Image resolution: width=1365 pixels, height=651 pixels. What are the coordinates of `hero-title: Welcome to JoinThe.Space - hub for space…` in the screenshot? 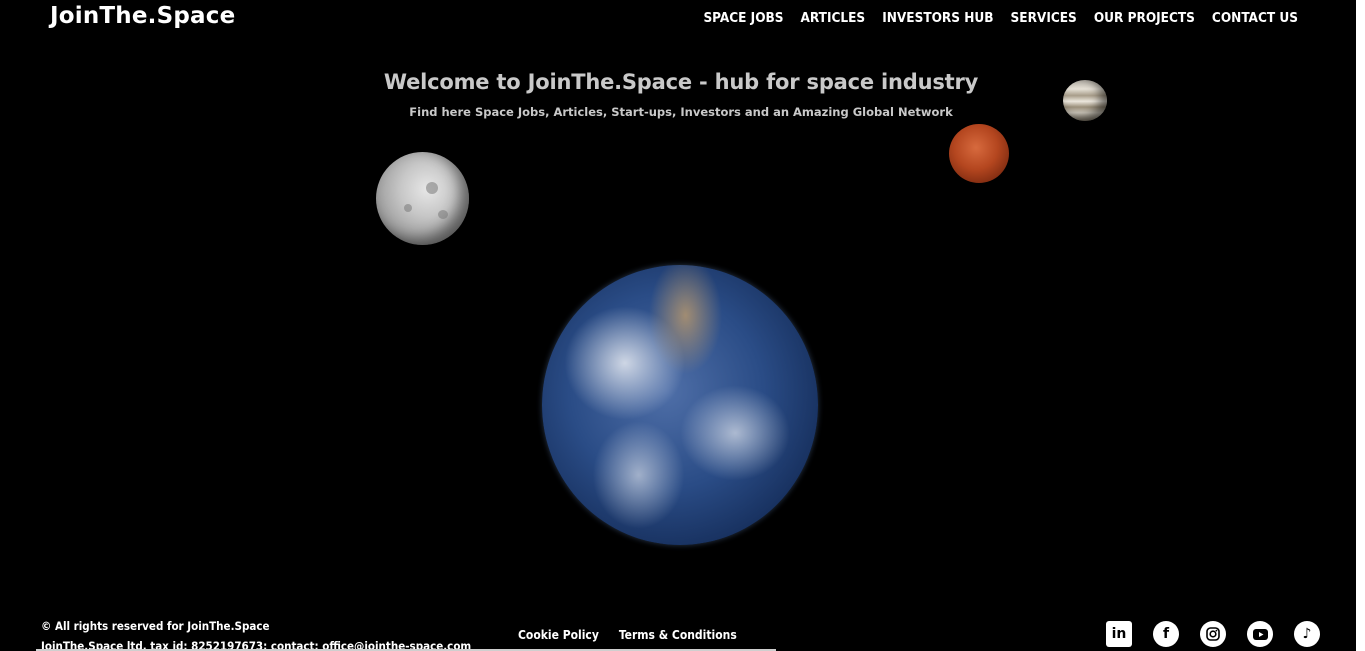 It's located at (681, 82).